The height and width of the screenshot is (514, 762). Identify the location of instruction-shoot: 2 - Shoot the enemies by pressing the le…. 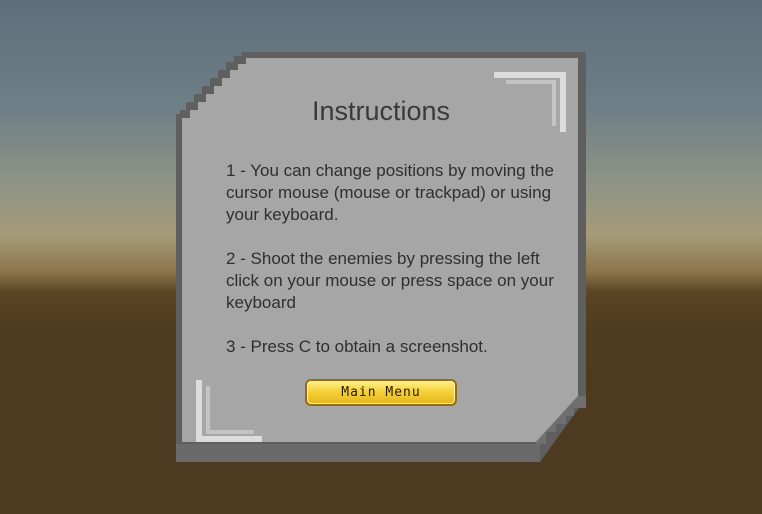
(390, 280).